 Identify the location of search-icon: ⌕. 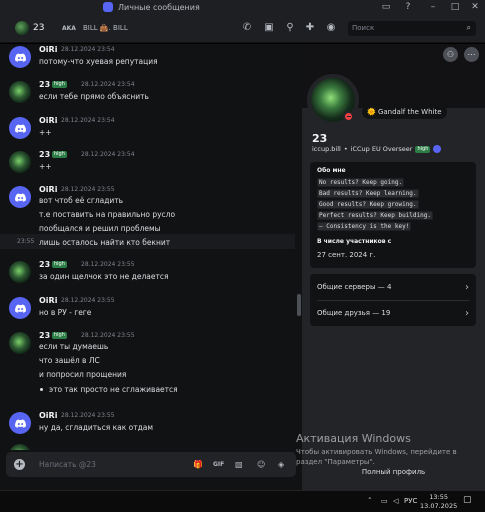
(468, 27).